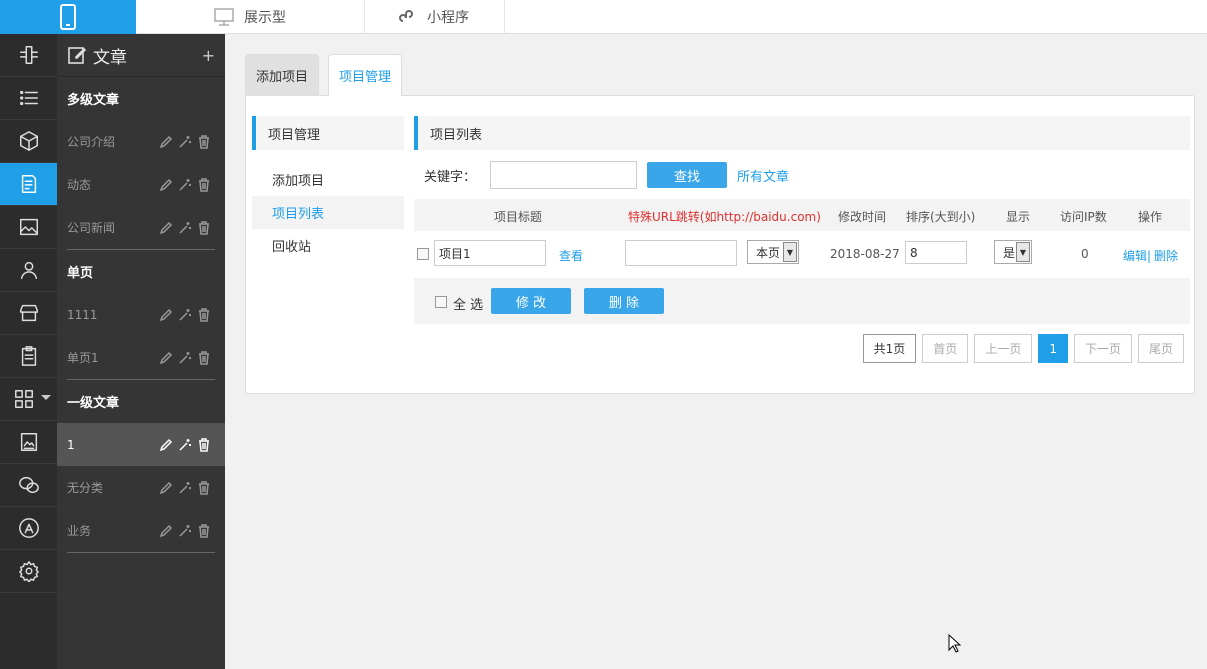 This screenshot has width=1207, height=669. What do you see at coordinates (282, 74) in the screenshot?
I see `tab-add-project: 添加项目` at bounding box center [282, 74].